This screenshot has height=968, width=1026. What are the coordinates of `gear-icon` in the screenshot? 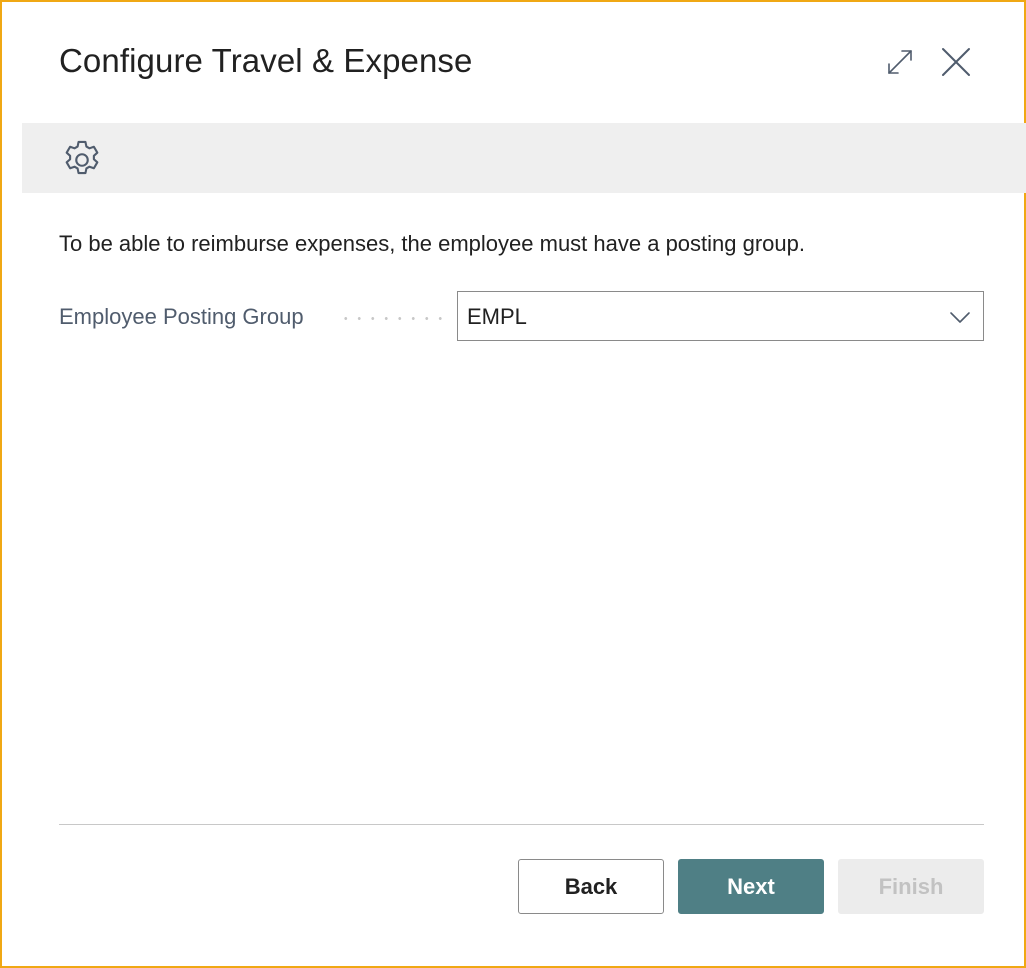 It's located at (82, 157).